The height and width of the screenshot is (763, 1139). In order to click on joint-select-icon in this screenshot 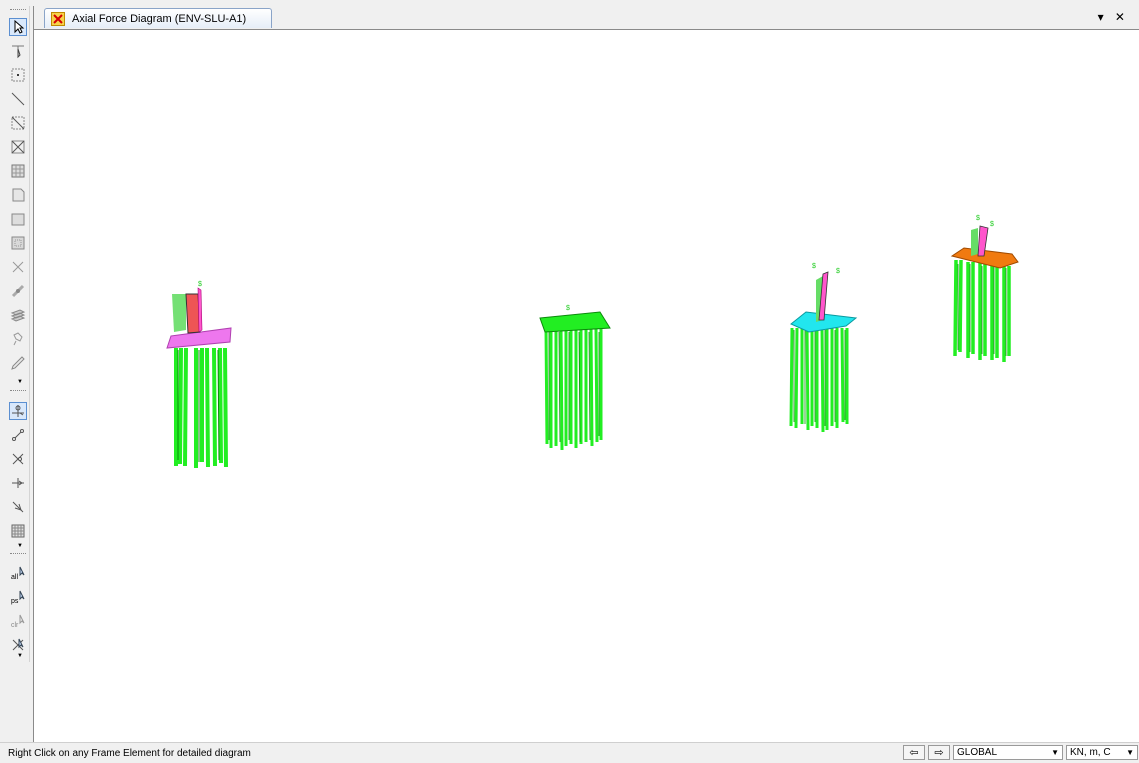, I will do `click(18, 291)`.